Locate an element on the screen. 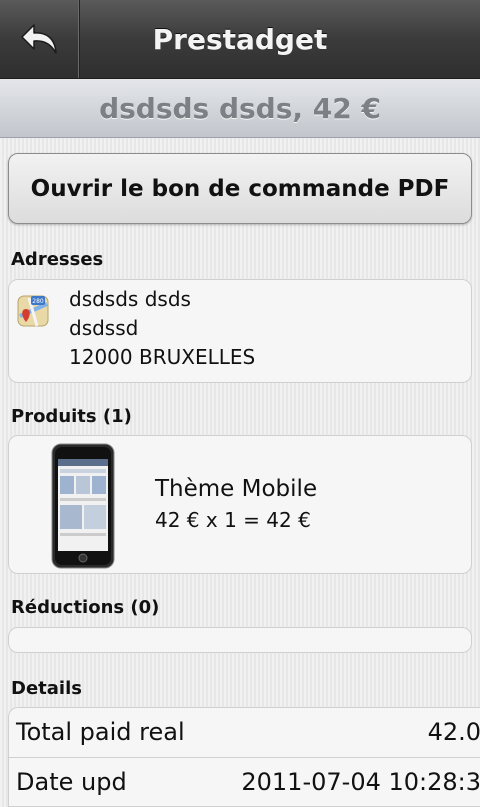 This screenshot has height=807, width=480. address-card: 280 dsdsds dsds dsdssd 12000 BRUXELLES is located at coordinates (240, 331).